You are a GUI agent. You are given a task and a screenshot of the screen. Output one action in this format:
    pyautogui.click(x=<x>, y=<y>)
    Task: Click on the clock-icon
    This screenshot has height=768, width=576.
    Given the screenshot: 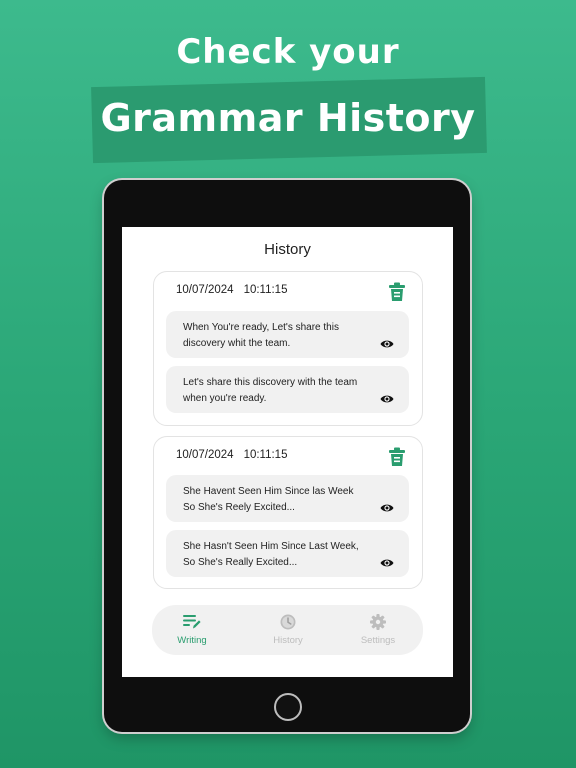 What is the action you would take?
    pyautogui.click(x=288, y=622)
    